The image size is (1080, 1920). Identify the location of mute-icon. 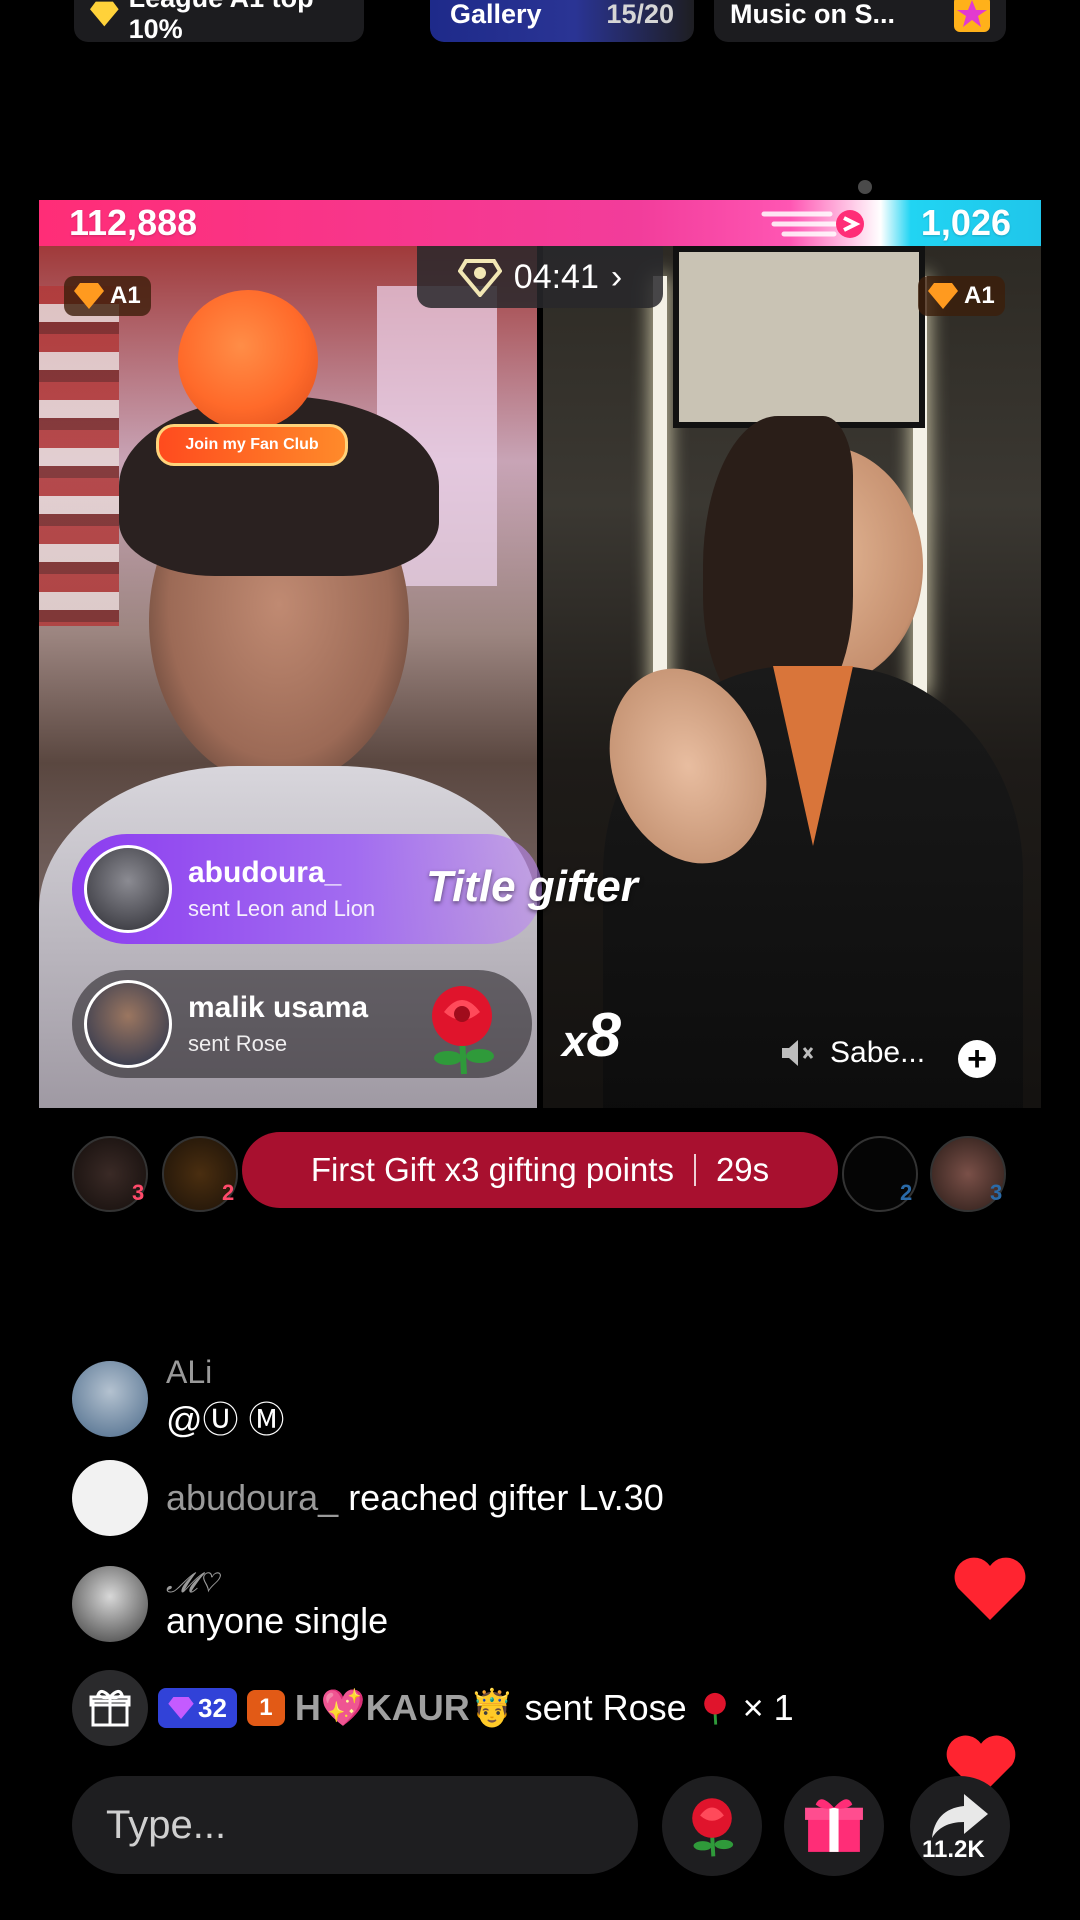
(798, 1053).